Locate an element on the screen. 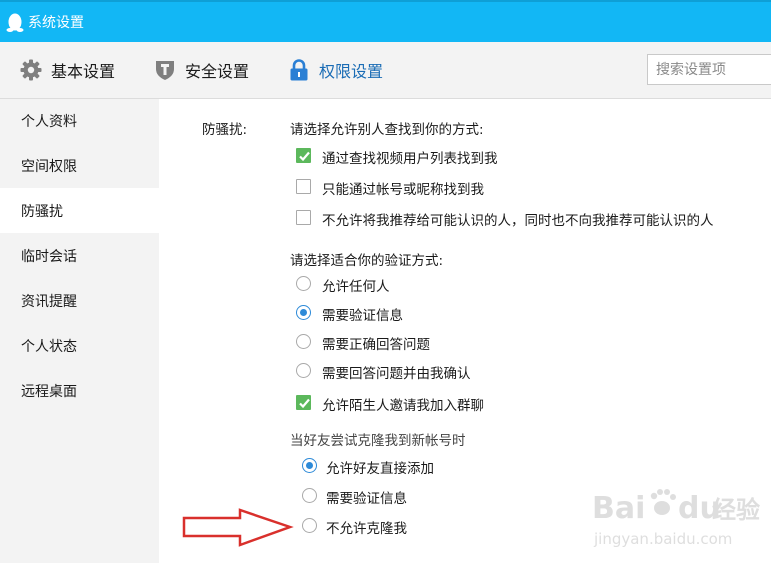 The height and width of the screenshot is (563, 771). verify-answer-question-radio is located at coordinates (303, 341).